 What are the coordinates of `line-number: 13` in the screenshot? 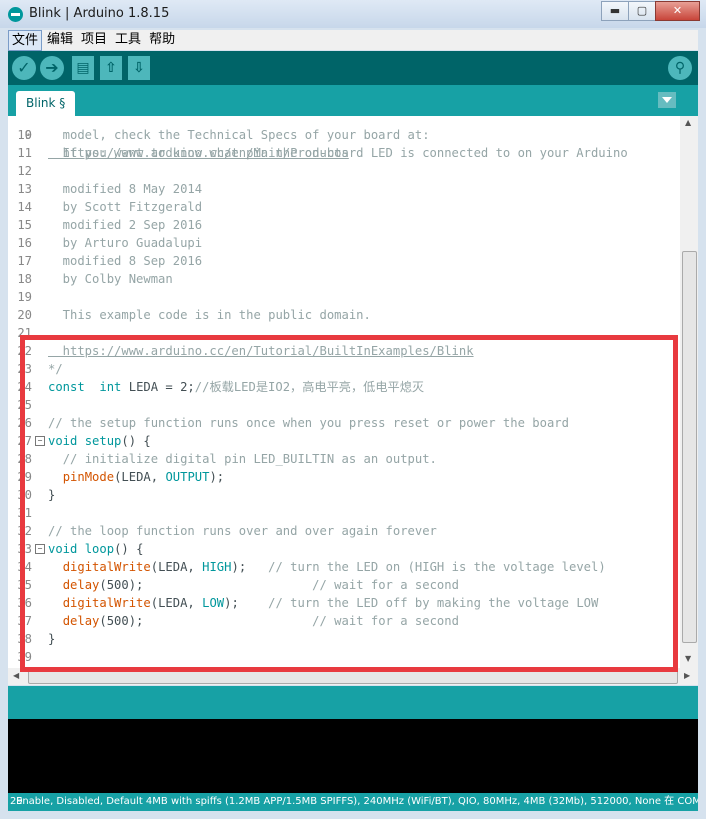 It's located at (24, 189).